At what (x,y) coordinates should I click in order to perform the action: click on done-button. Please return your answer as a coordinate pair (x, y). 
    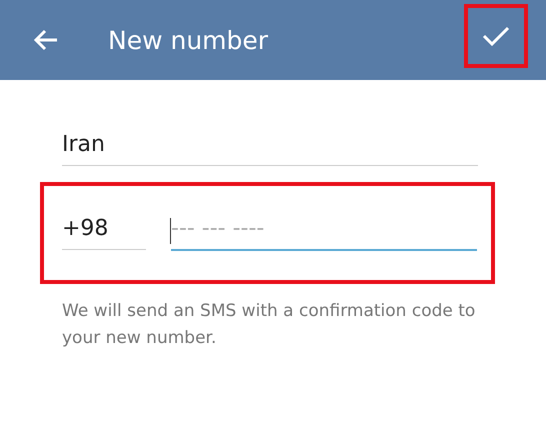
    Looking at the image, I should click on (496, 36).